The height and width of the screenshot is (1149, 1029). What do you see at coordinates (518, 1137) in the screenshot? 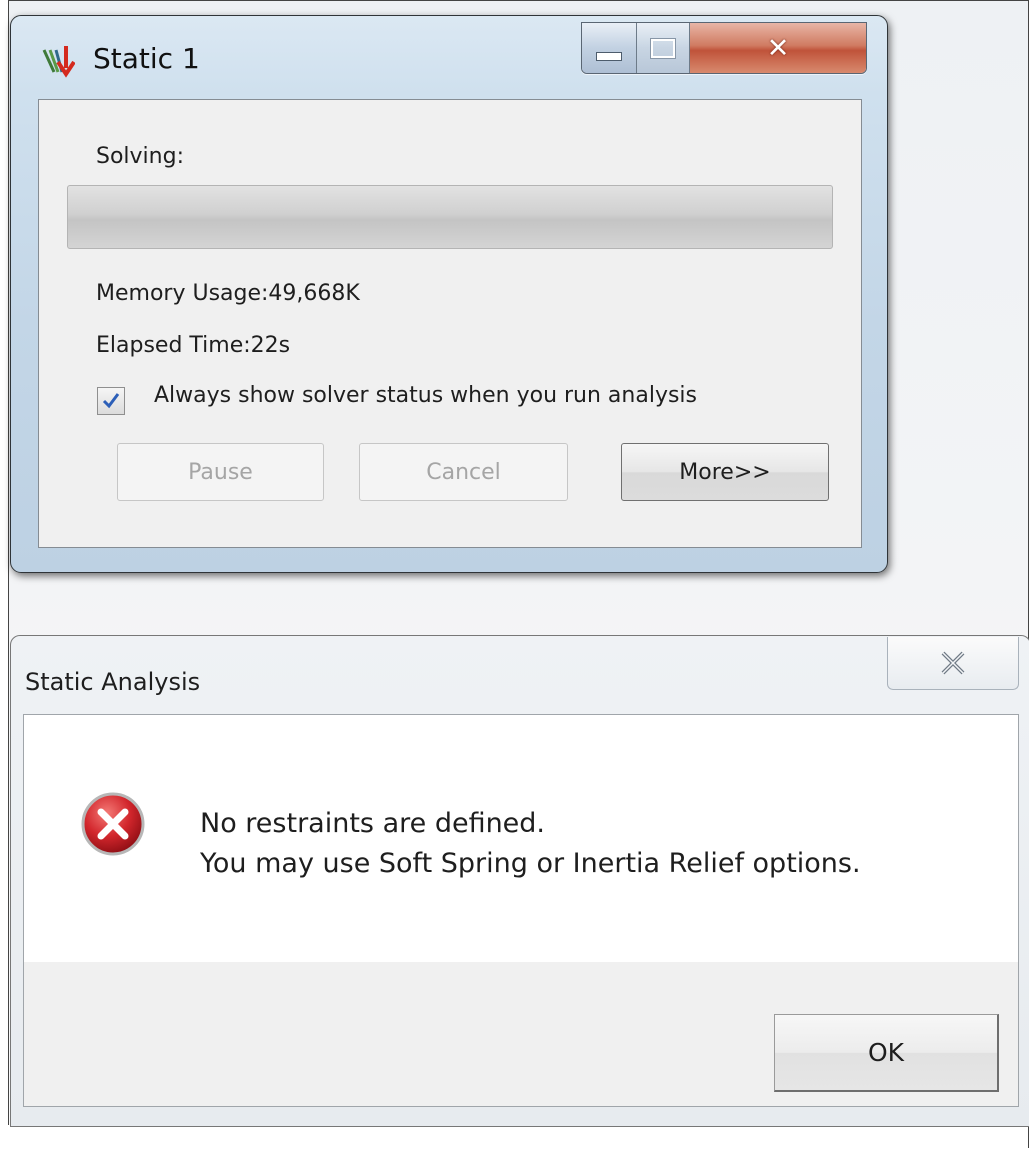
I see `desktop-edge` at bounding box center [518, 1137].